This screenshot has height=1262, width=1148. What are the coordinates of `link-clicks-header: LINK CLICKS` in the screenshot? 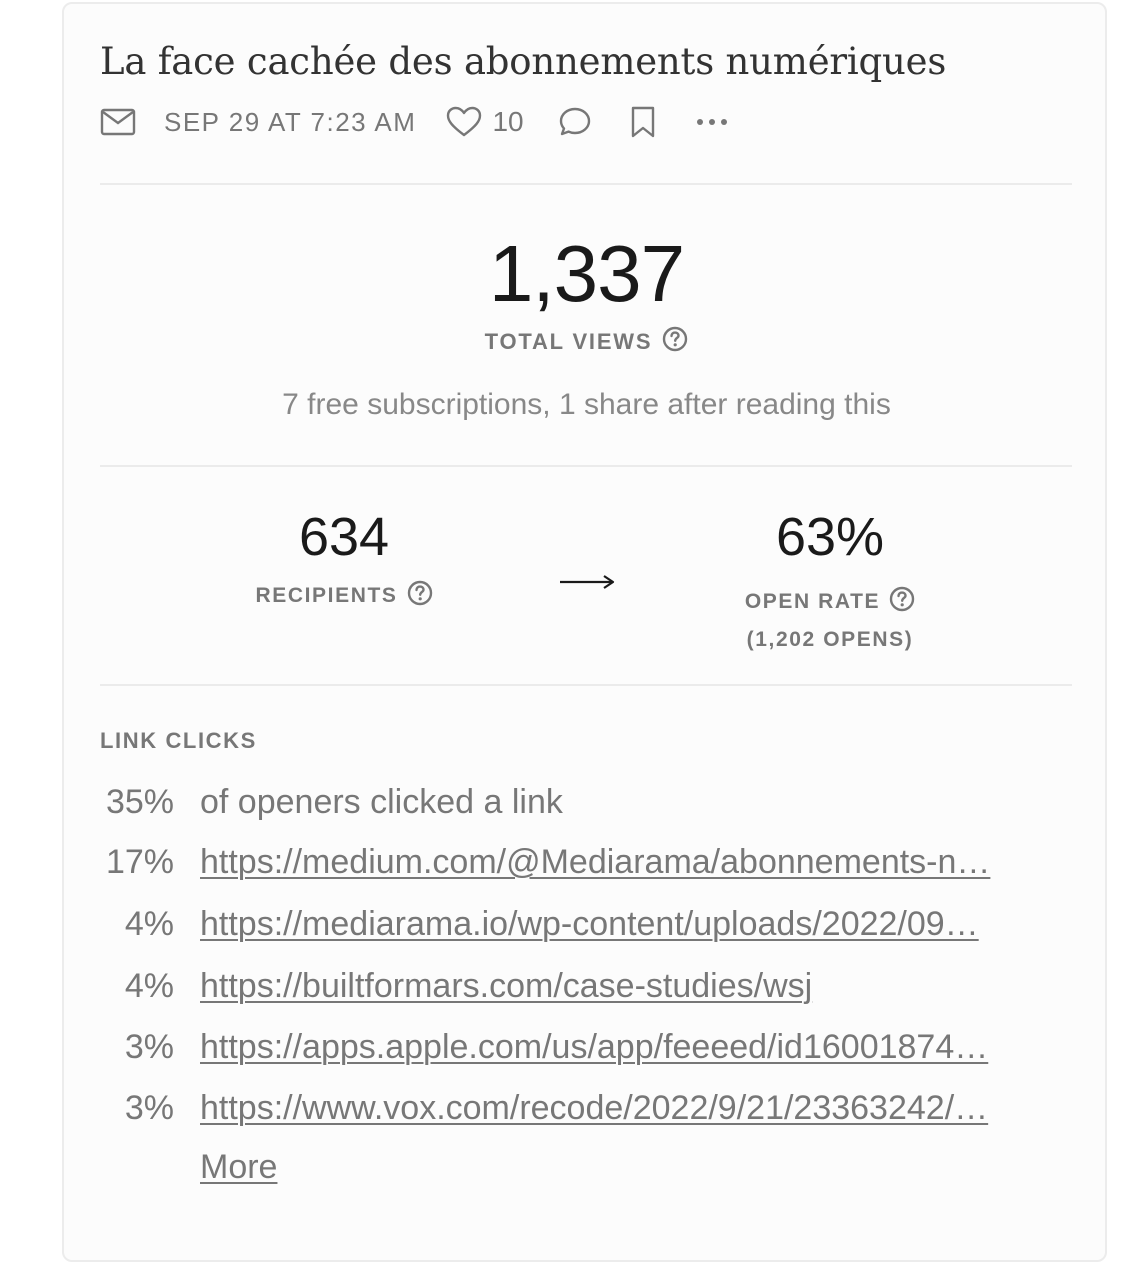 It's located at (178, 740).